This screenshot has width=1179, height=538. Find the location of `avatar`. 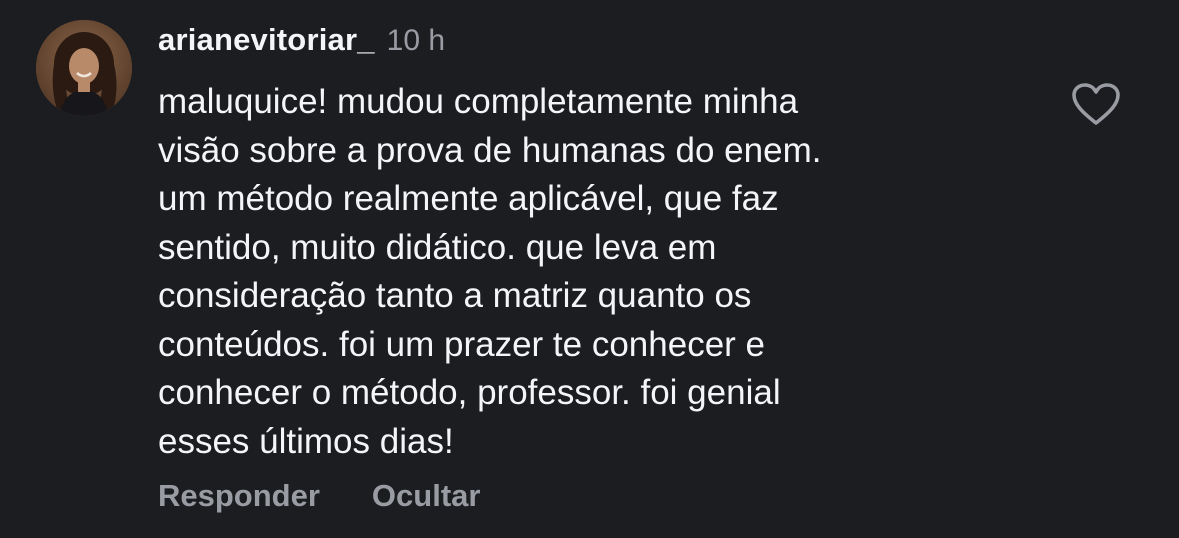

avatar is located at coordinates (84, 68).